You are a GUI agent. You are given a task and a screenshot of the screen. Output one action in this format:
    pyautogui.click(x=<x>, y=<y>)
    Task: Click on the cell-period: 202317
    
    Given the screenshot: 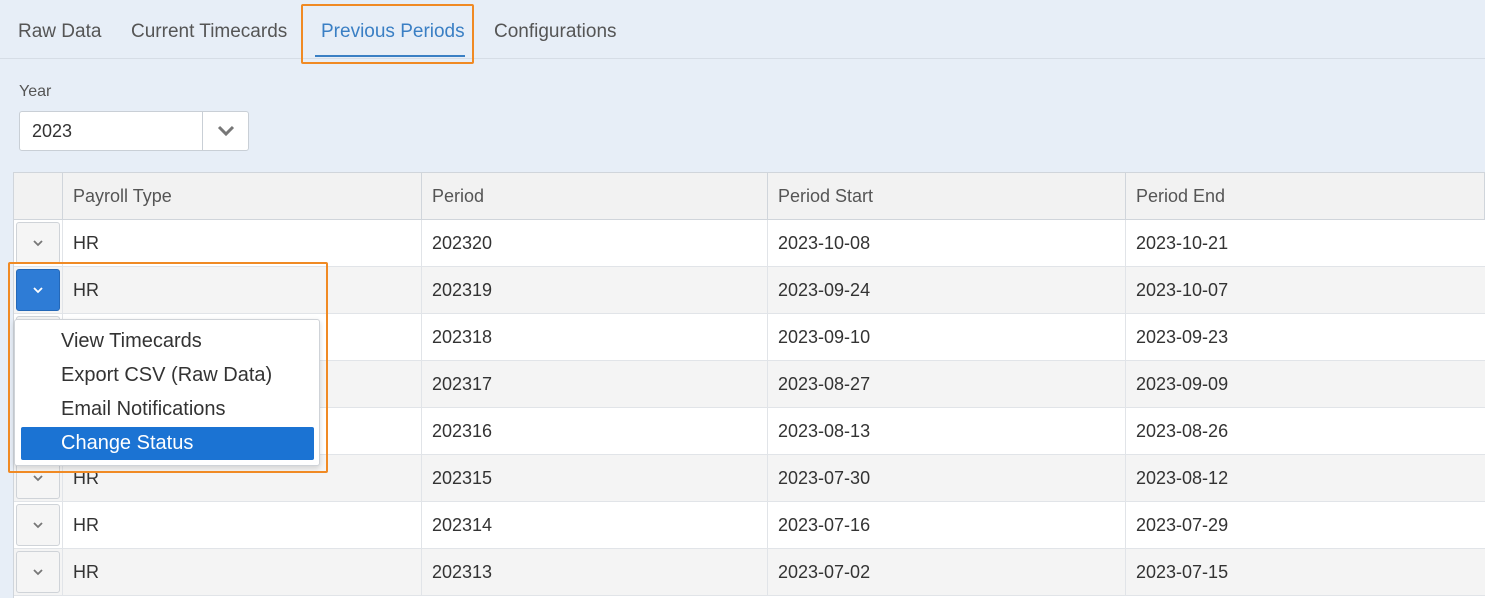 What is the action you would take?
    pyautogui.click(x=595, y=384)
    